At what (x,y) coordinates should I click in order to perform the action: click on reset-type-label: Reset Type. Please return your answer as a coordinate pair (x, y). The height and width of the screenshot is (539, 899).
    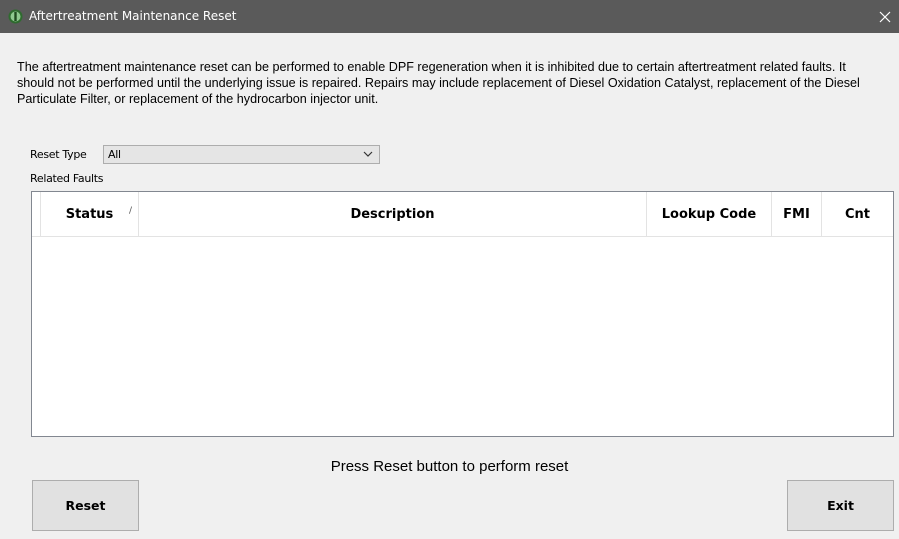
    Looking at the image, I should click on (58, 154).